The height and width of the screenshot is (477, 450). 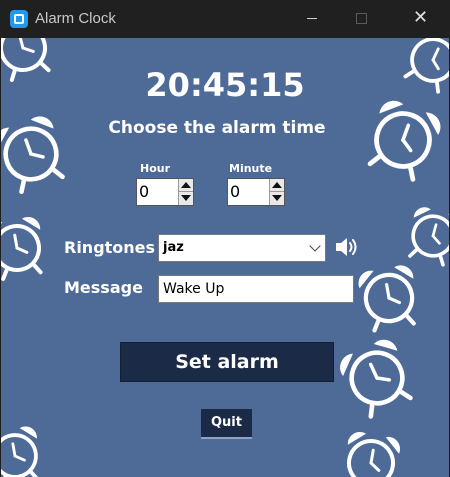 I want to click on maximize-icon, so click(x=361, y=18).